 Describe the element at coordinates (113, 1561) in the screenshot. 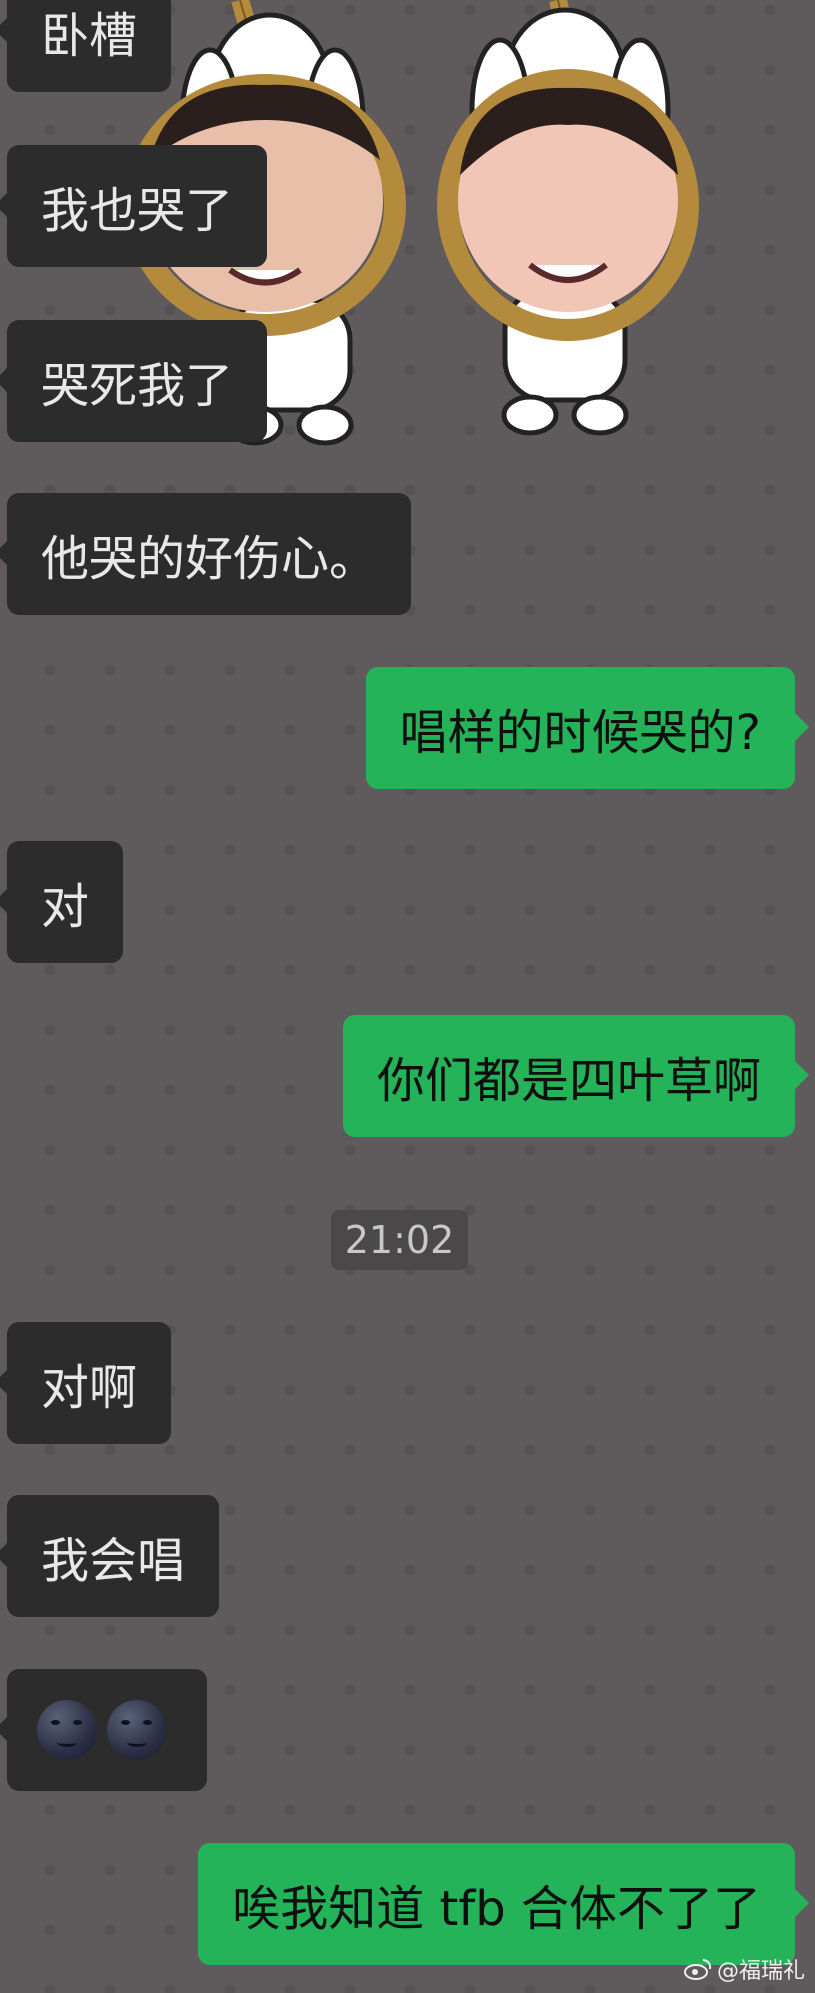

I see `message-text: 我会唱` at that location.